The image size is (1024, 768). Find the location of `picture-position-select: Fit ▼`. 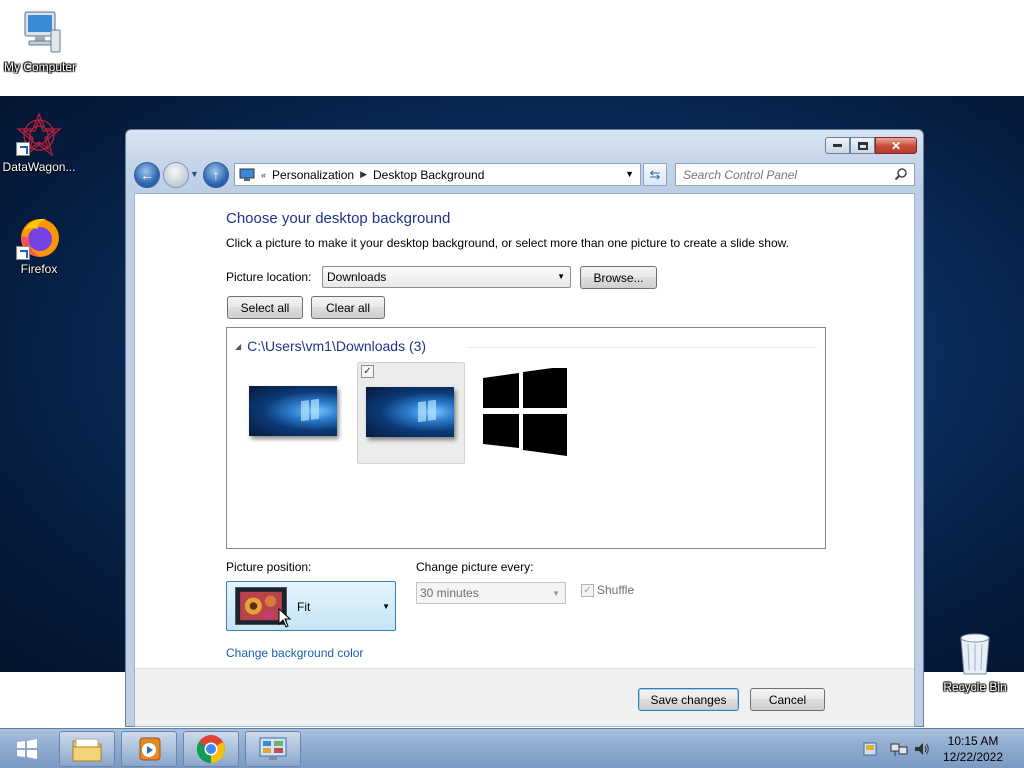

picture-position-select: Fit ▼ is located at coordinates (311, 606).